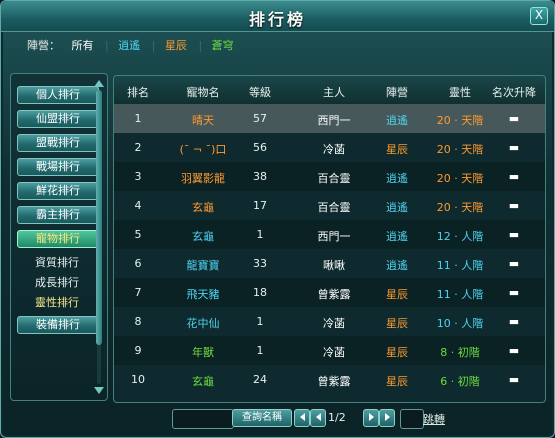 The image size is (555, 438). I want to click on sidebar-item-battlefield: 戰場排行, so click(58, 167).